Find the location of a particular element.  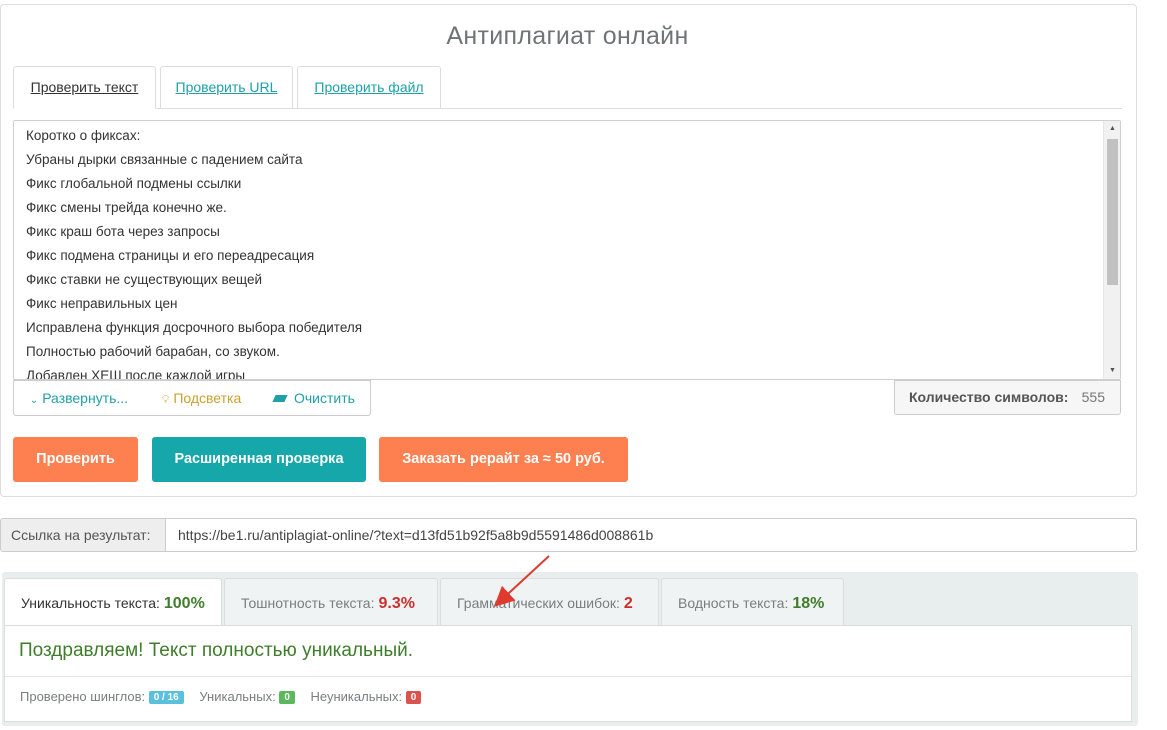

text-line: Коротко о фиксах: is located at coordinates (83, 135).